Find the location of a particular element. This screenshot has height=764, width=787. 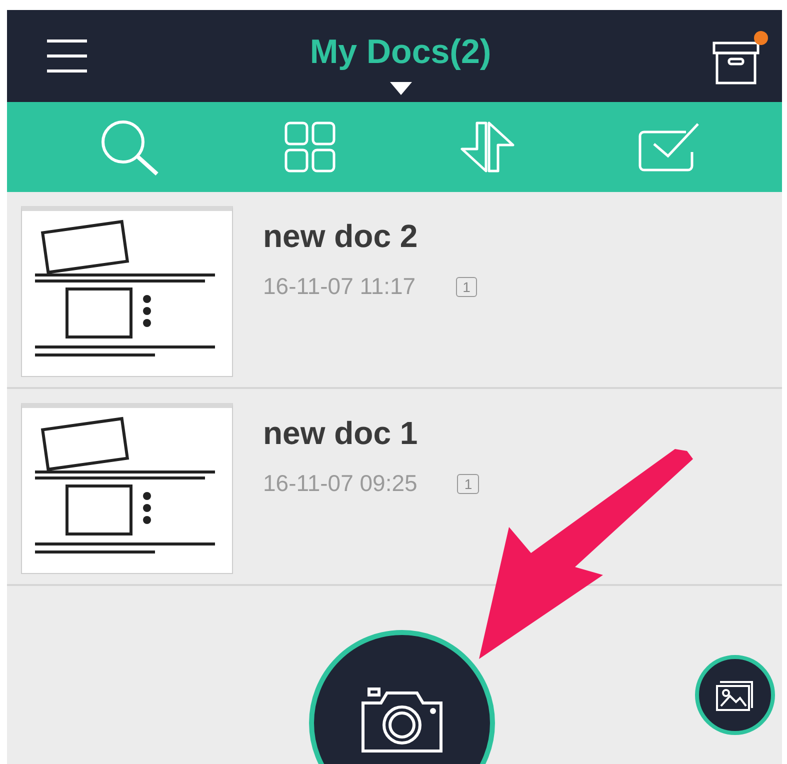

screen-title: My Docs(2) is located at coordinates (401, 52).